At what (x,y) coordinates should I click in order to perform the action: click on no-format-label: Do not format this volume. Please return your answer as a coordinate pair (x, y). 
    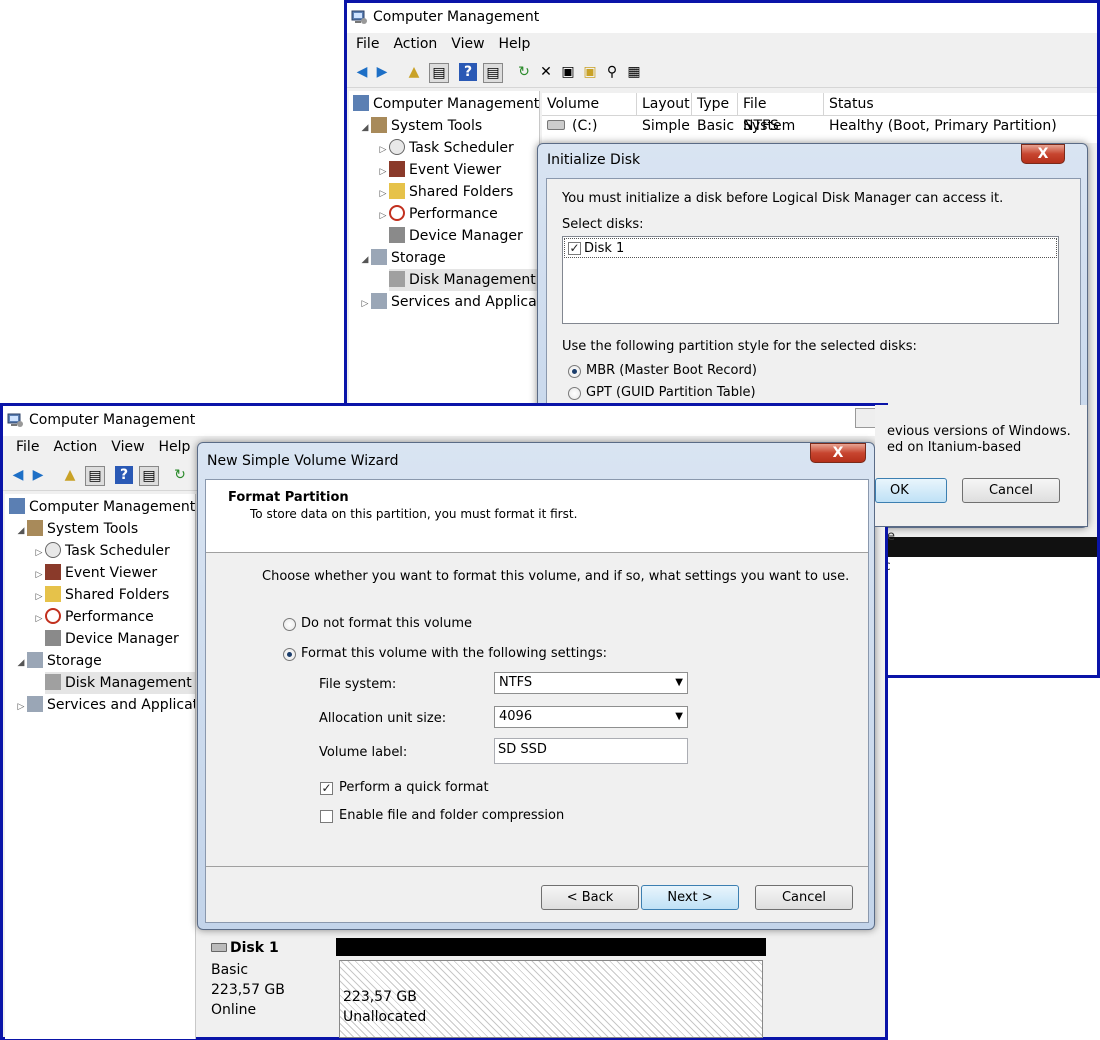
    Looking at the image, I should click on (386, 623).